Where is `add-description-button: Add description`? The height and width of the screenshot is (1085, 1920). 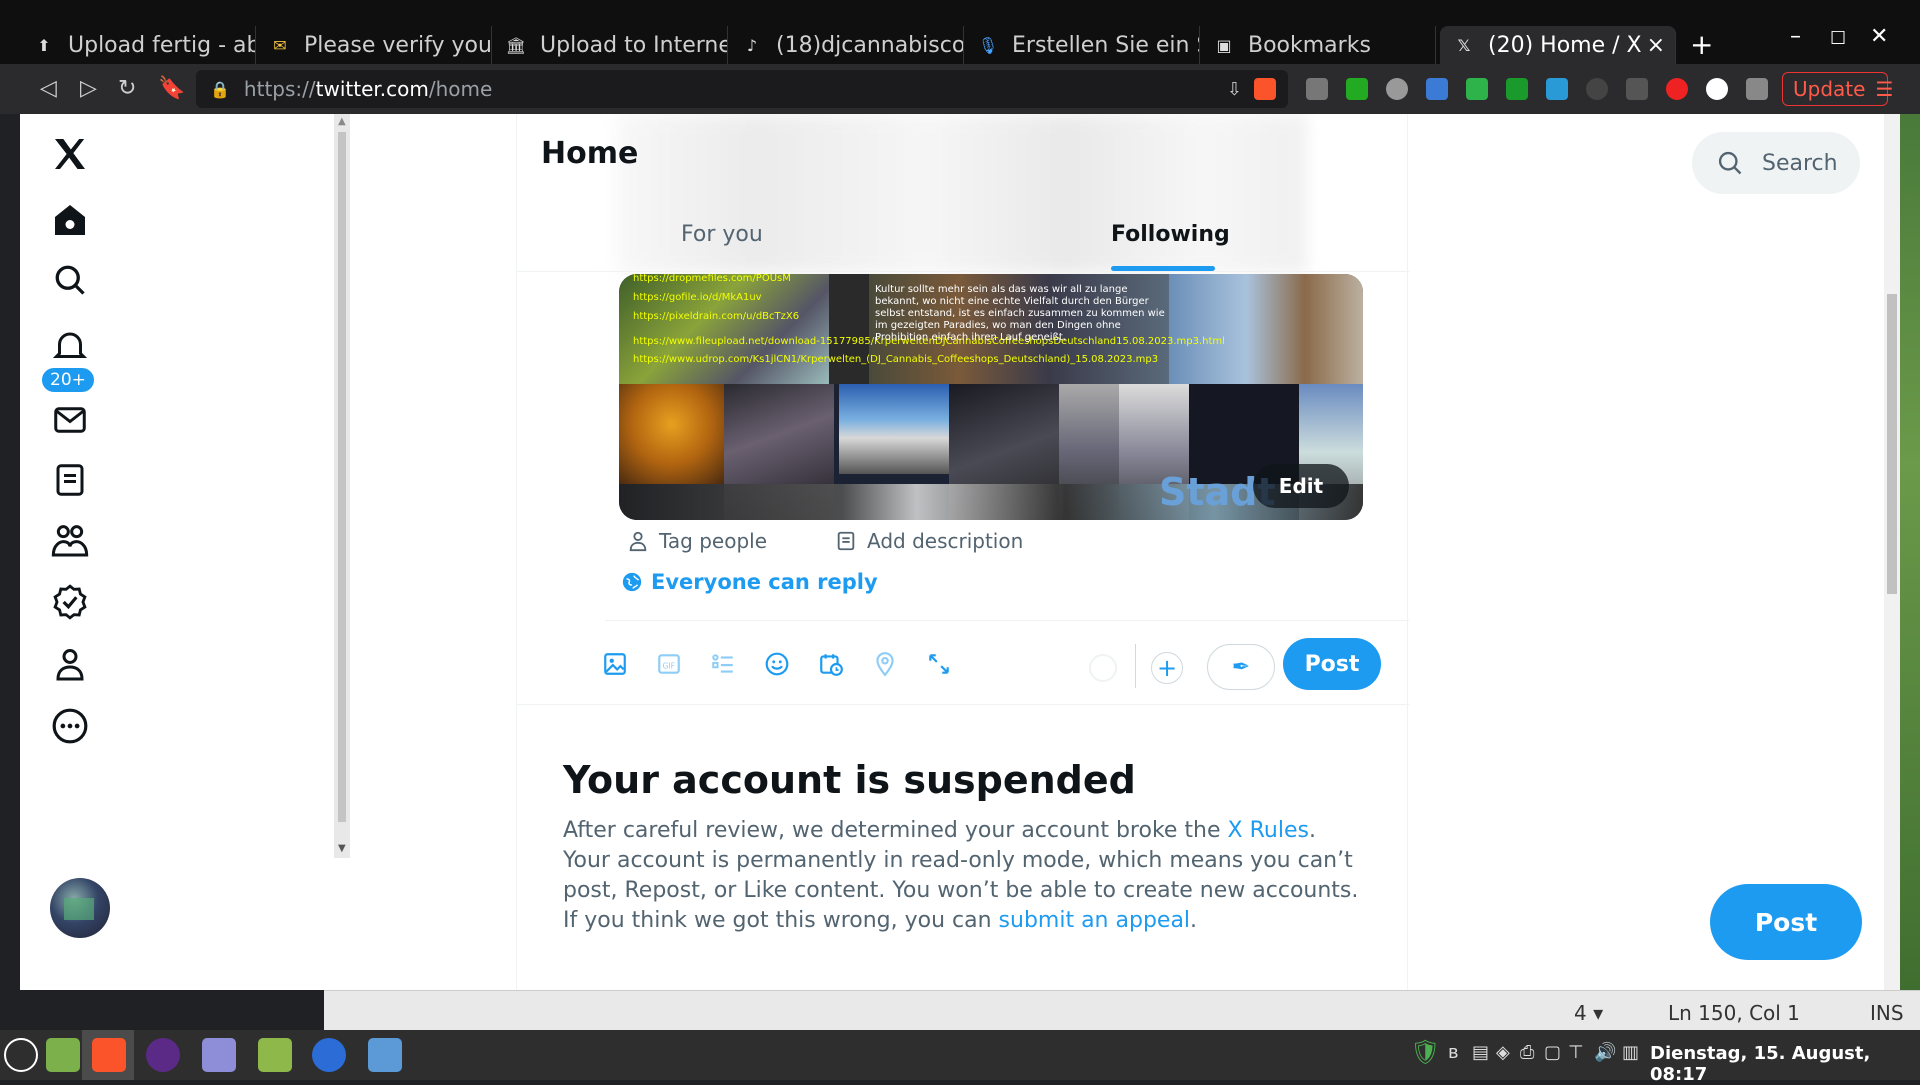 add-description-button: Add description is located at coordinates (929, 541).